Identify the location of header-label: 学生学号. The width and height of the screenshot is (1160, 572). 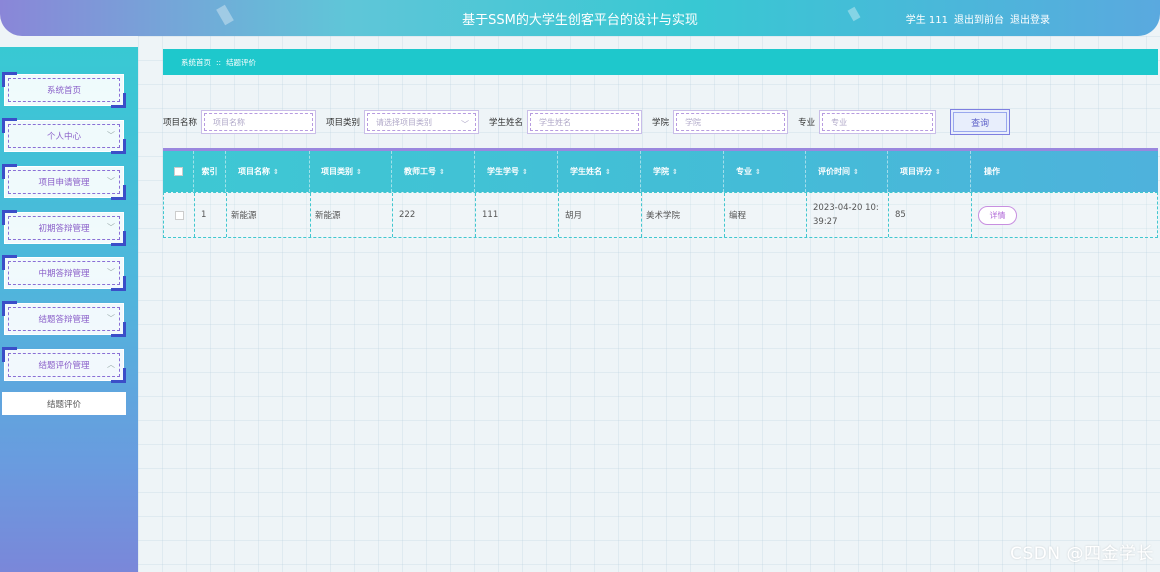
(503, 171).